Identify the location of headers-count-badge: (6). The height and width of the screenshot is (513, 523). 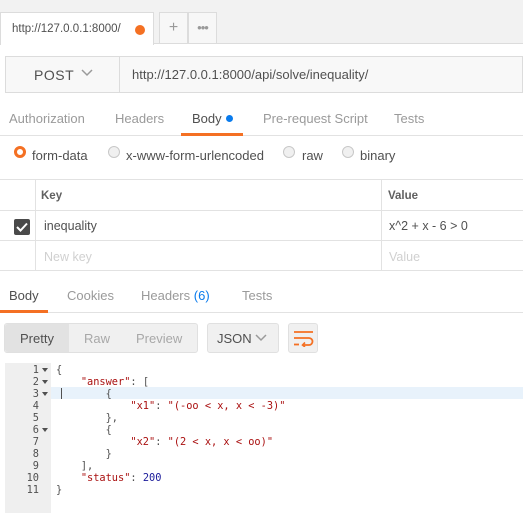
(201, 295).